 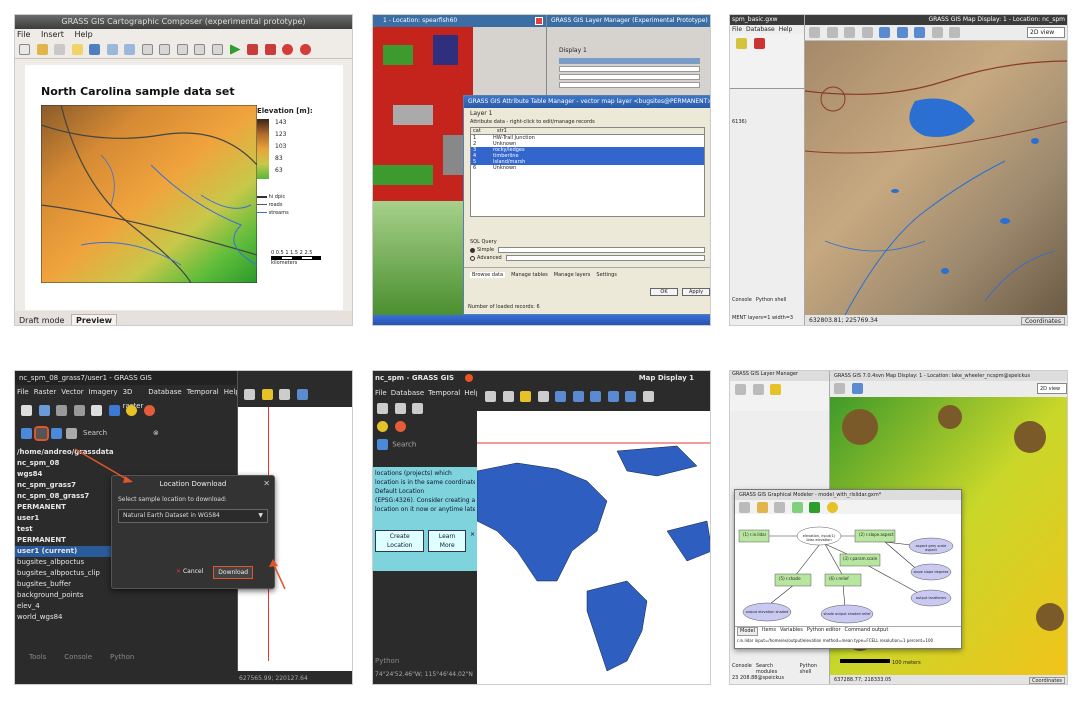 What do you see at coordinates (741, 43) in the screenshot?
I see `add-layer-icon` at bounding box center [741, 43].